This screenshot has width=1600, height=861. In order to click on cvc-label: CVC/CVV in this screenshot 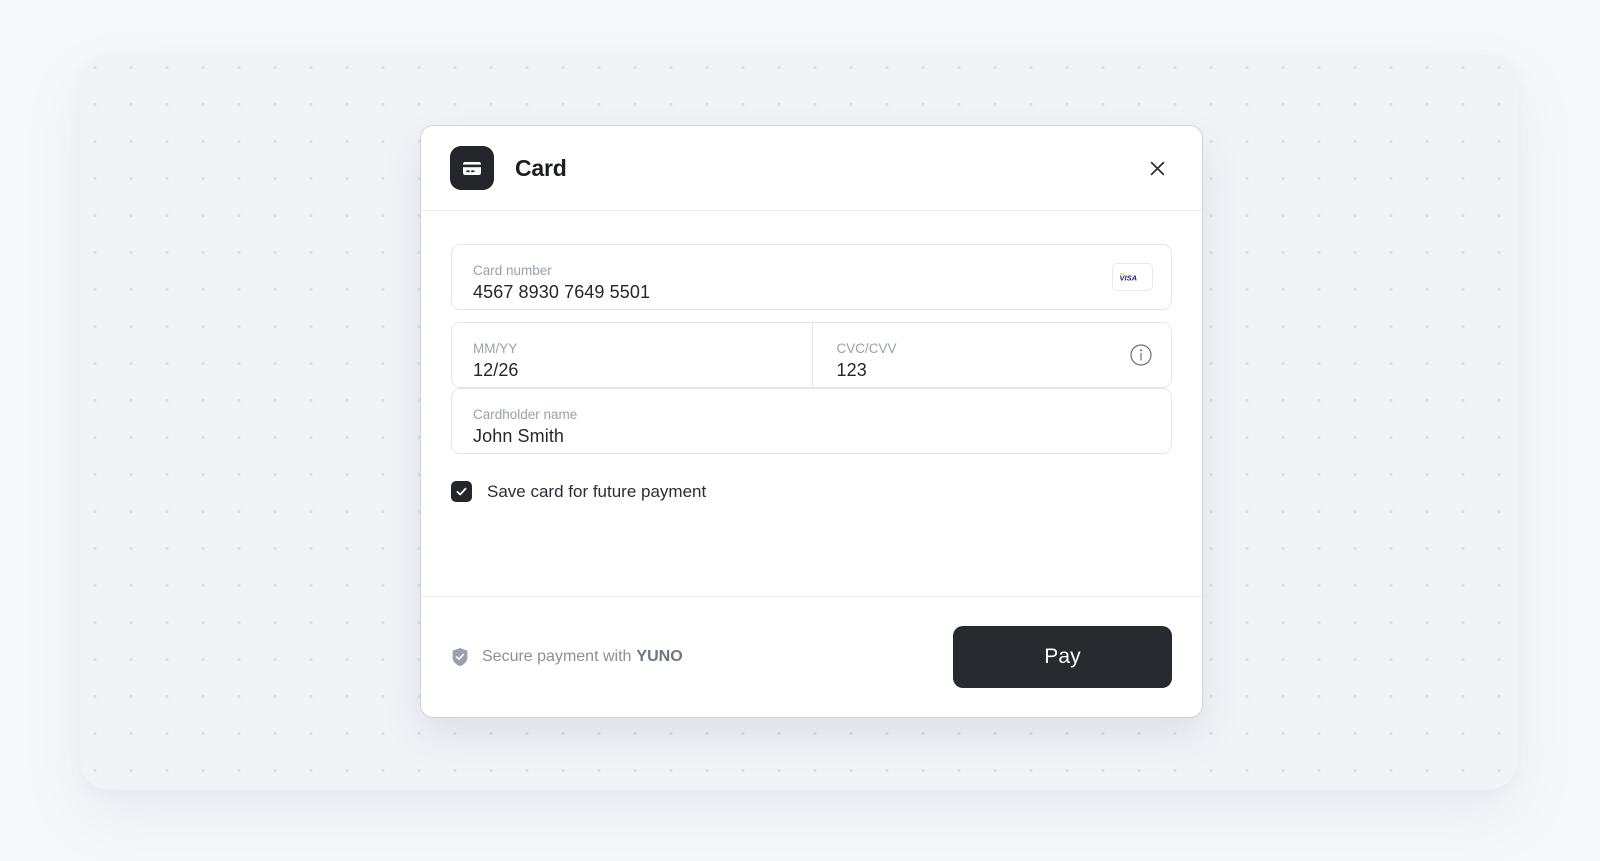, I will do `click(866, 348)`.